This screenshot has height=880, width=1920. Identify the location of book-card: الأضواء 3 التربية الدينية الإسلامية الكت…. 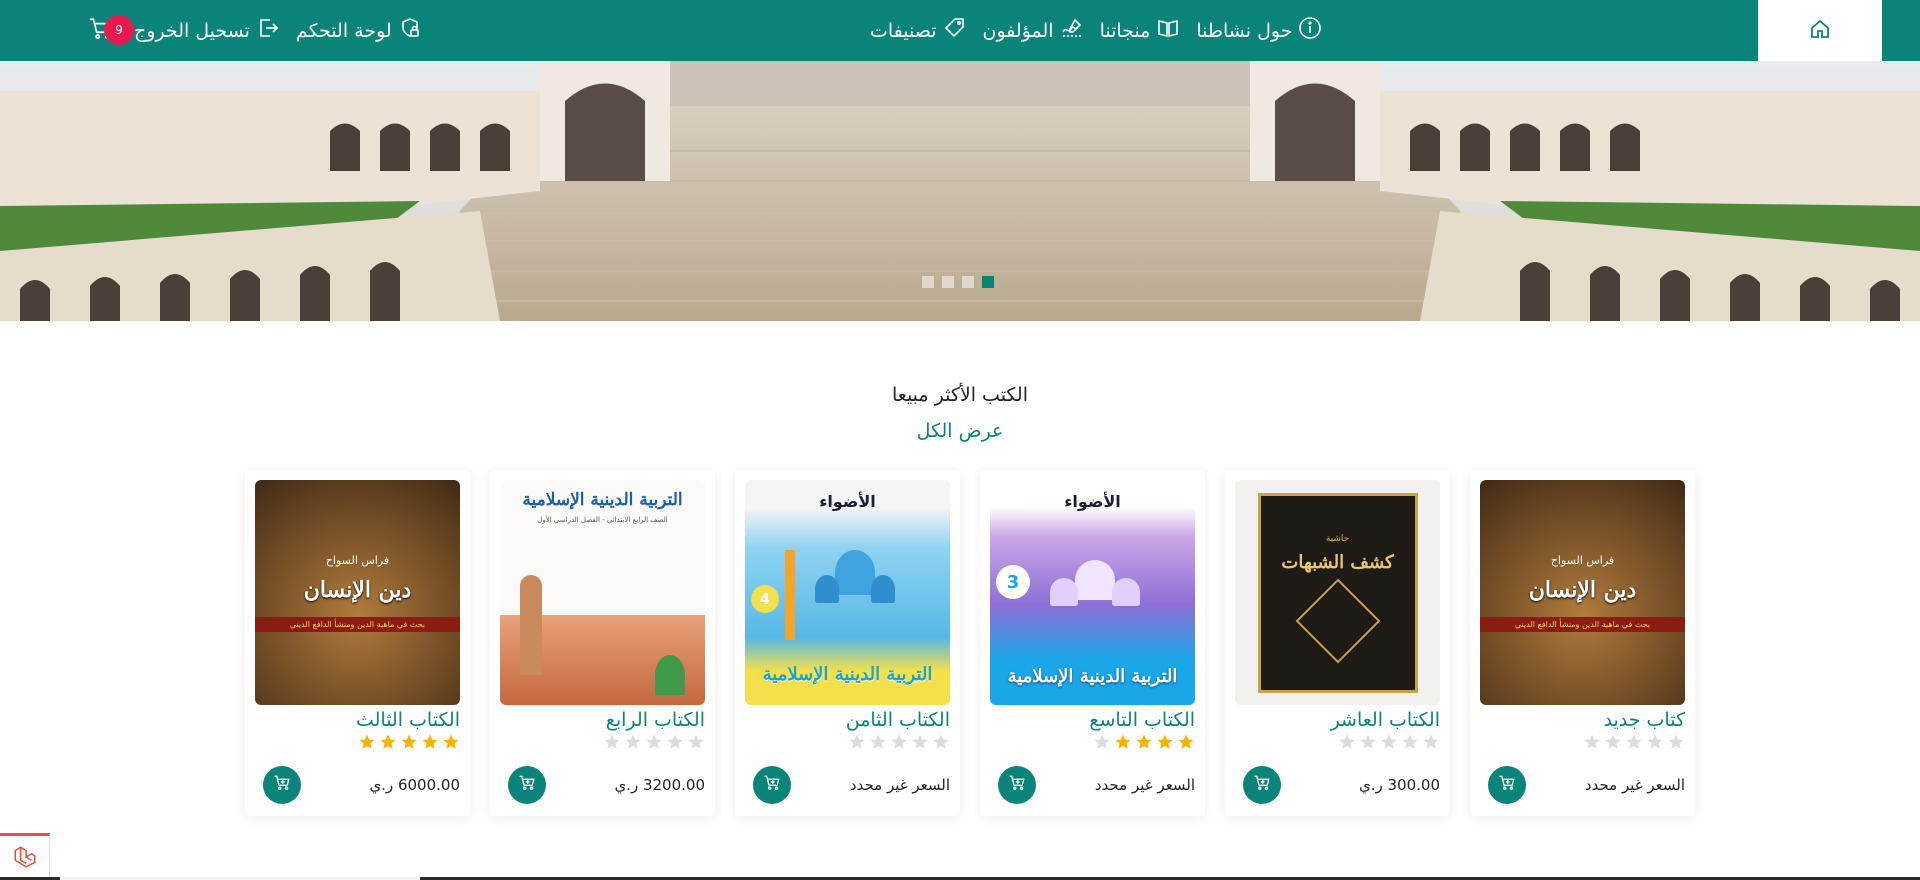
(1092, 643).